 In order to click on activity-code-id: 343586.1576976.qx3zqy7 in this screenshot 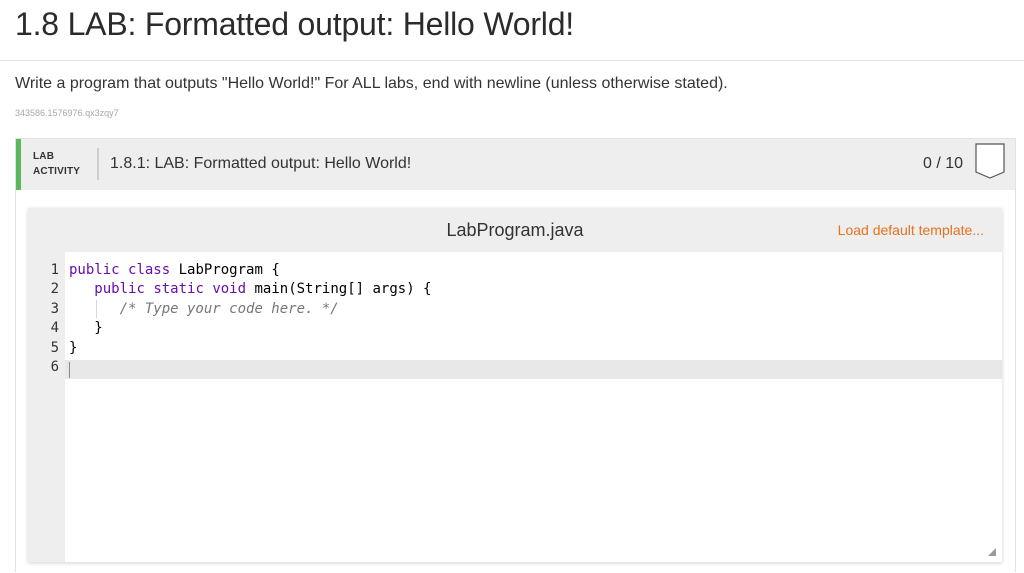, I will do `click(67, 113)`.